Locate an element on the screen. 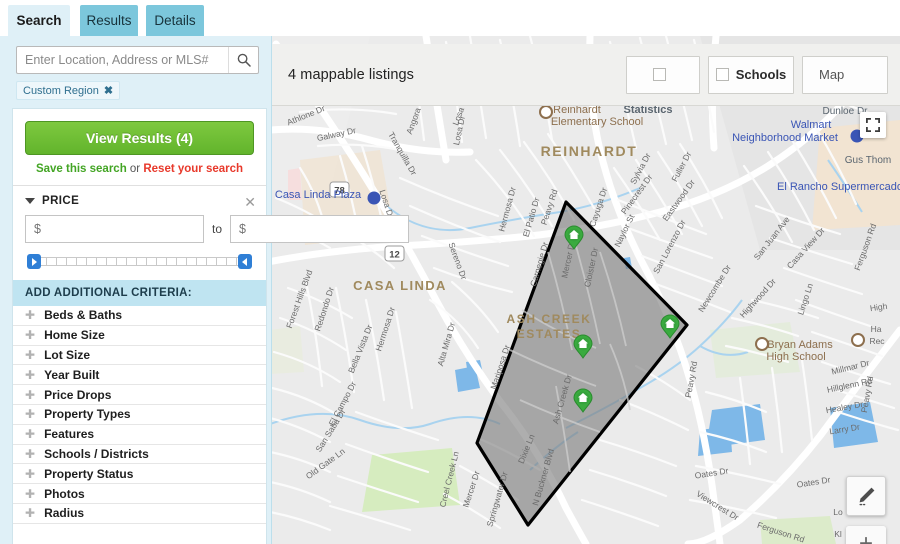  location-search-block: Custom Region ✖ is located at coordinates (135, 72).